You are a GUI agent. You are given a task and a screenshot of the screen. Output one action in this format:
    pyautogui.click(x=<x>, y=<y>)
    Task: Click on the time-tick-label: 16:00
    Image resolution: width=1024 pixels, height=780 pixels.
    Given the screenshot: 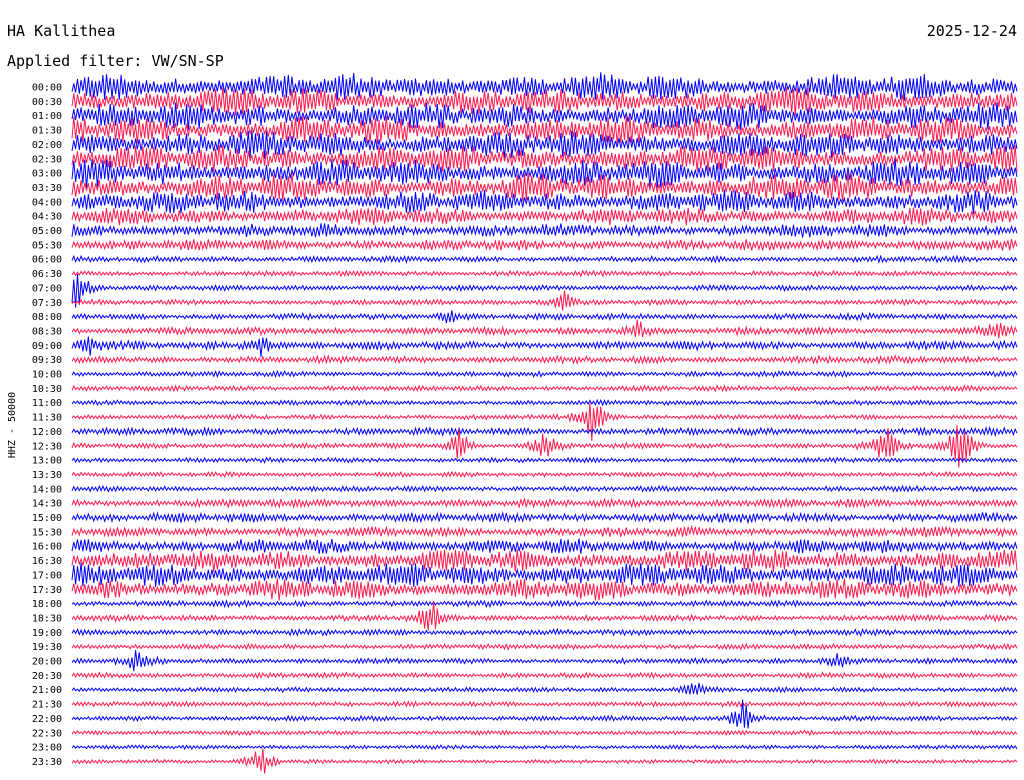 What is the action you would take?
    pyautogui.click(x=47, y=547)
    